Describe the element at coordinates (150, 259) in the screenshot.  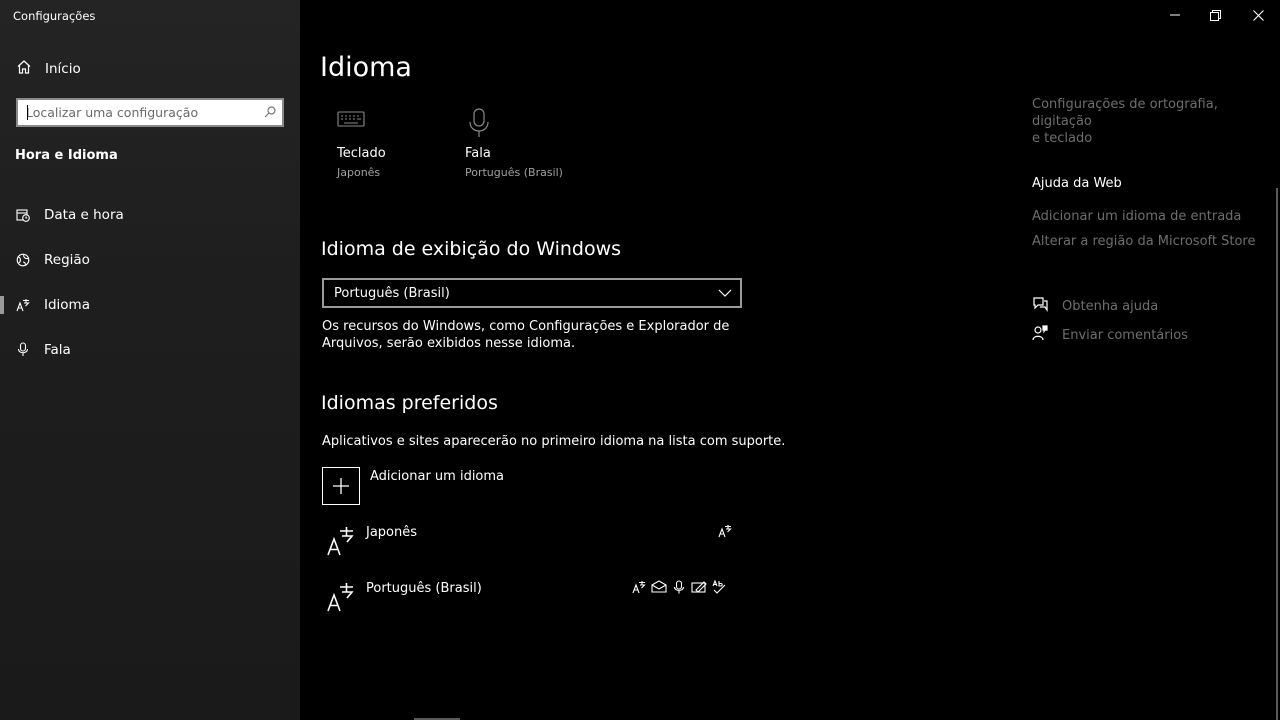
I see `sidebar-item-regiao: Região` at that location.